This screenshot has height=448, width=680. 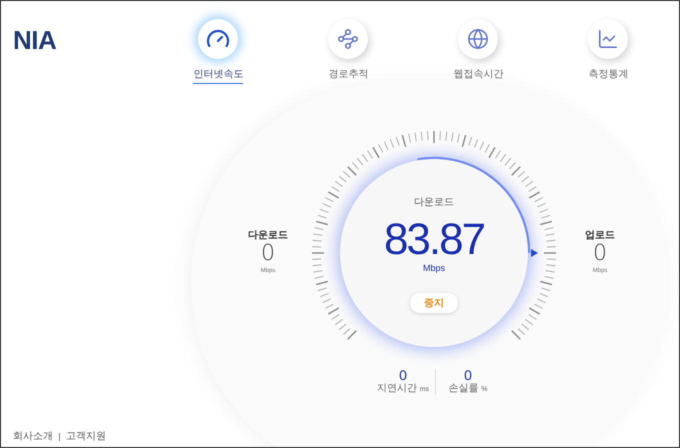 What do you see at coordinates (218, 76) in the screenshot?
I see `tab: 인터넷속도` at bounding box center [218, 76].